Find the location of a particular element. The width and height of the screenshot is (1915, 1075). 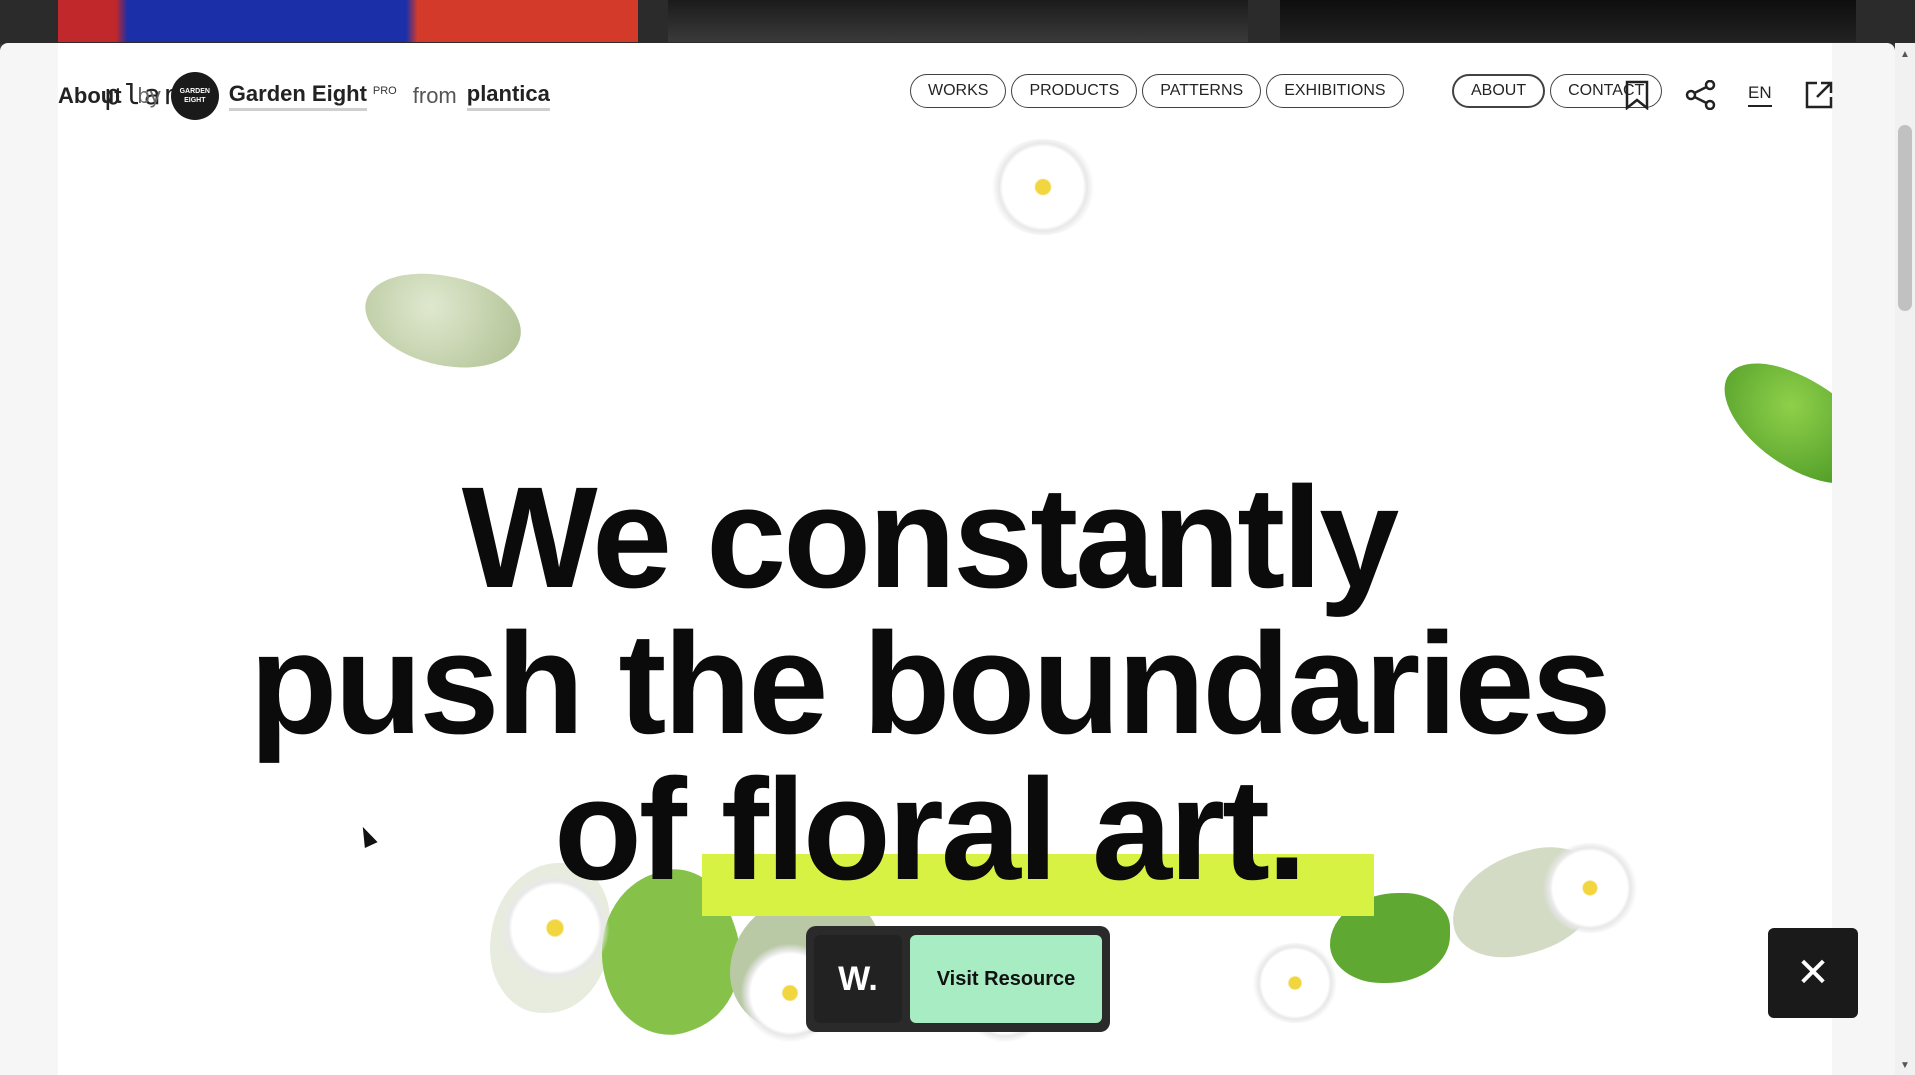

resource-bar: W. Visit Resource is located at coordinates (958, 979).